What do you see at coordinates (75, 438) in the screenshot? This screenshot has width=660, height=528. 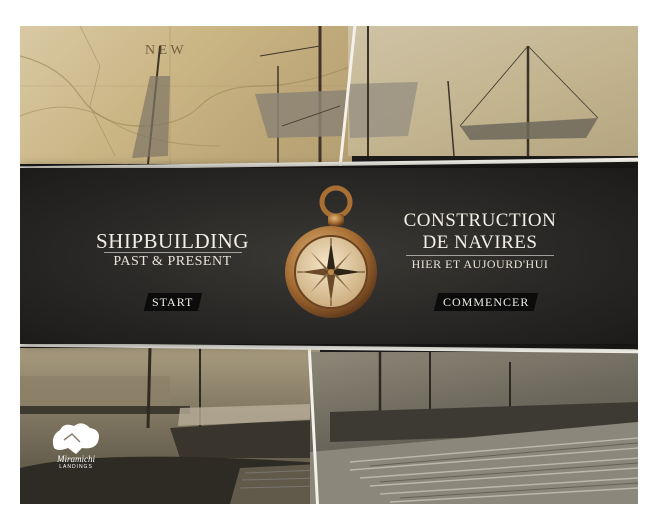 I see `tree-logo-icon` at bounding box center [75, 438].